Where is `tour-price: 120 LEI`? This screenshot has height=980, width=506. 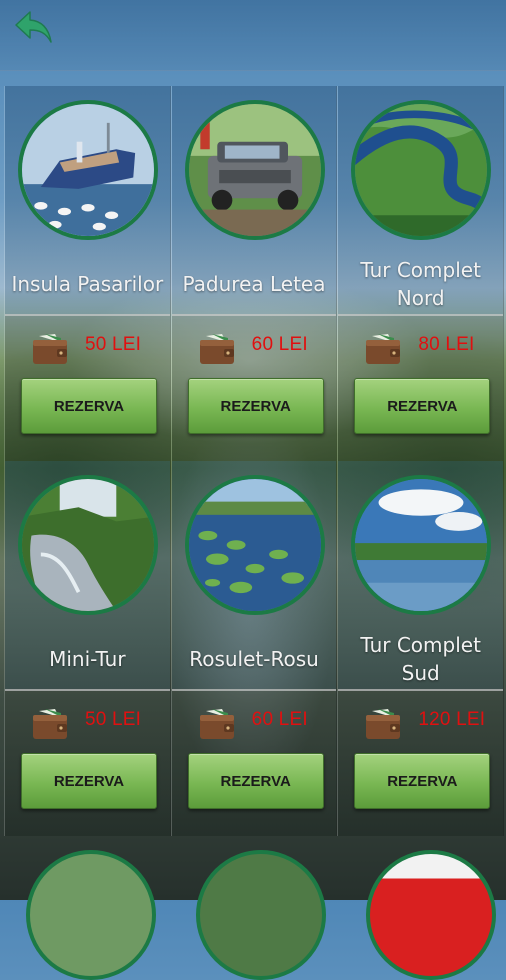 tour-price: 120 LEI is located at coordinates (452, 719).